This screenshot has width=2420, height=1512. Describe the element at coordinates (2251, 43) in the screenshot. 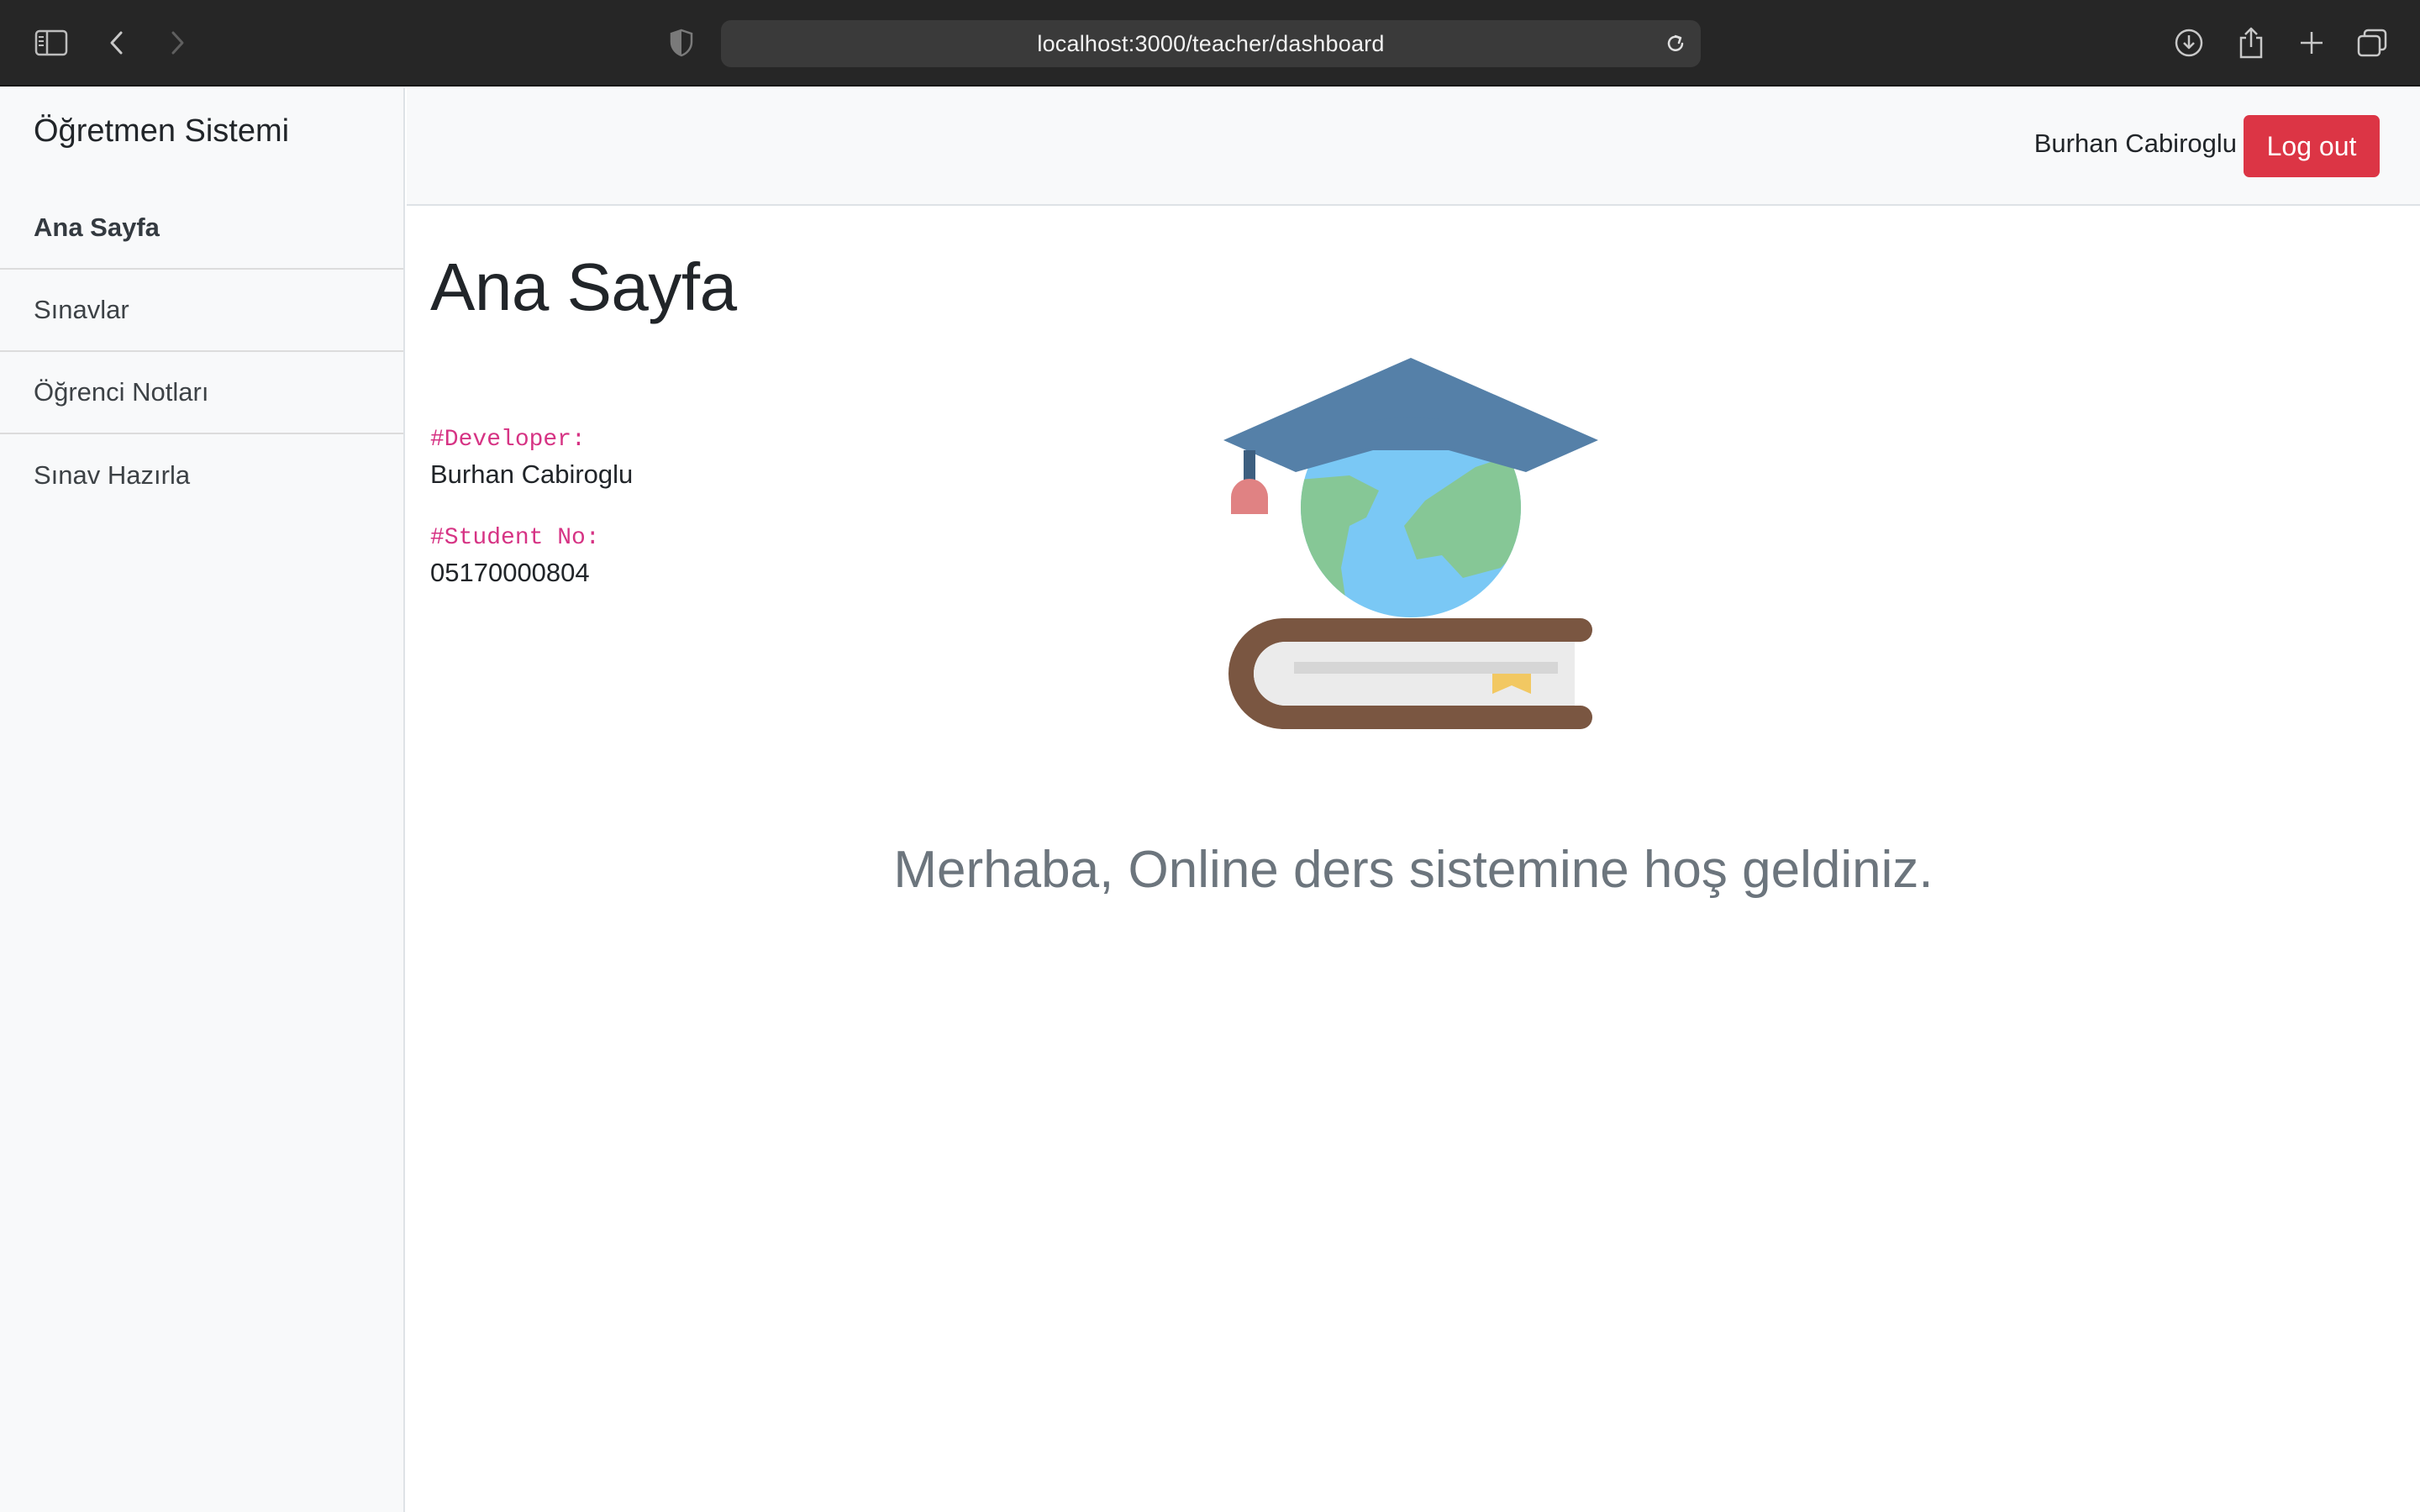

I see `share-icon` at that location.